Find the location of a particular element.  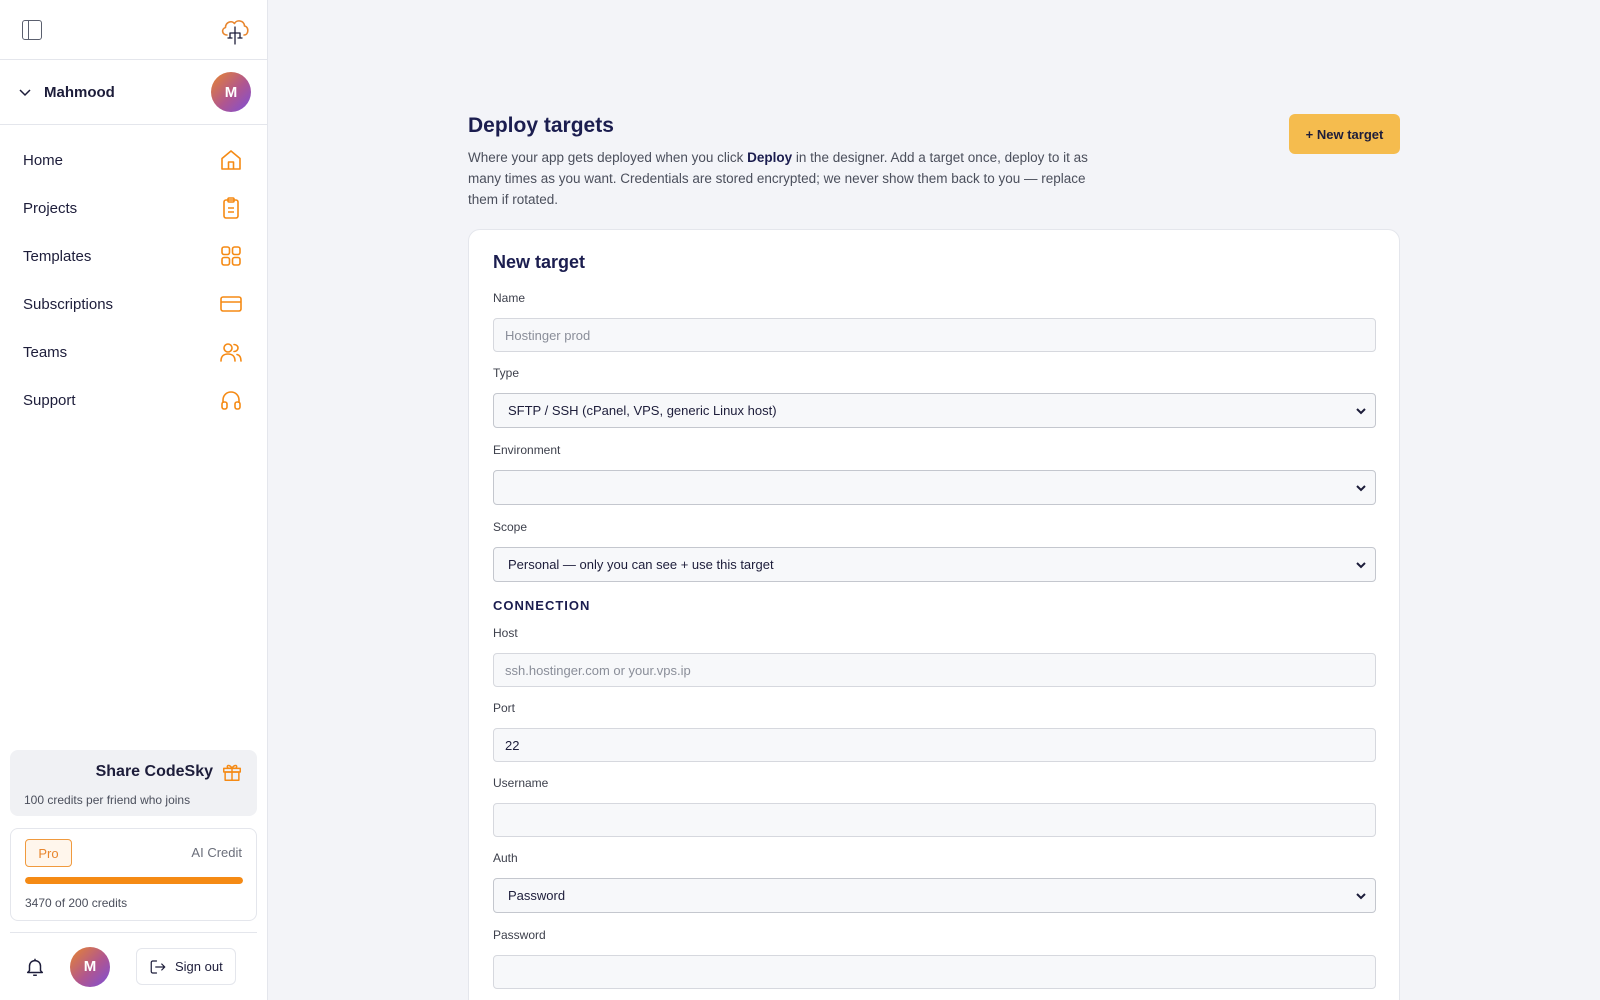

sidebar-item-projects: Projects is located at coordinates (133, 208).